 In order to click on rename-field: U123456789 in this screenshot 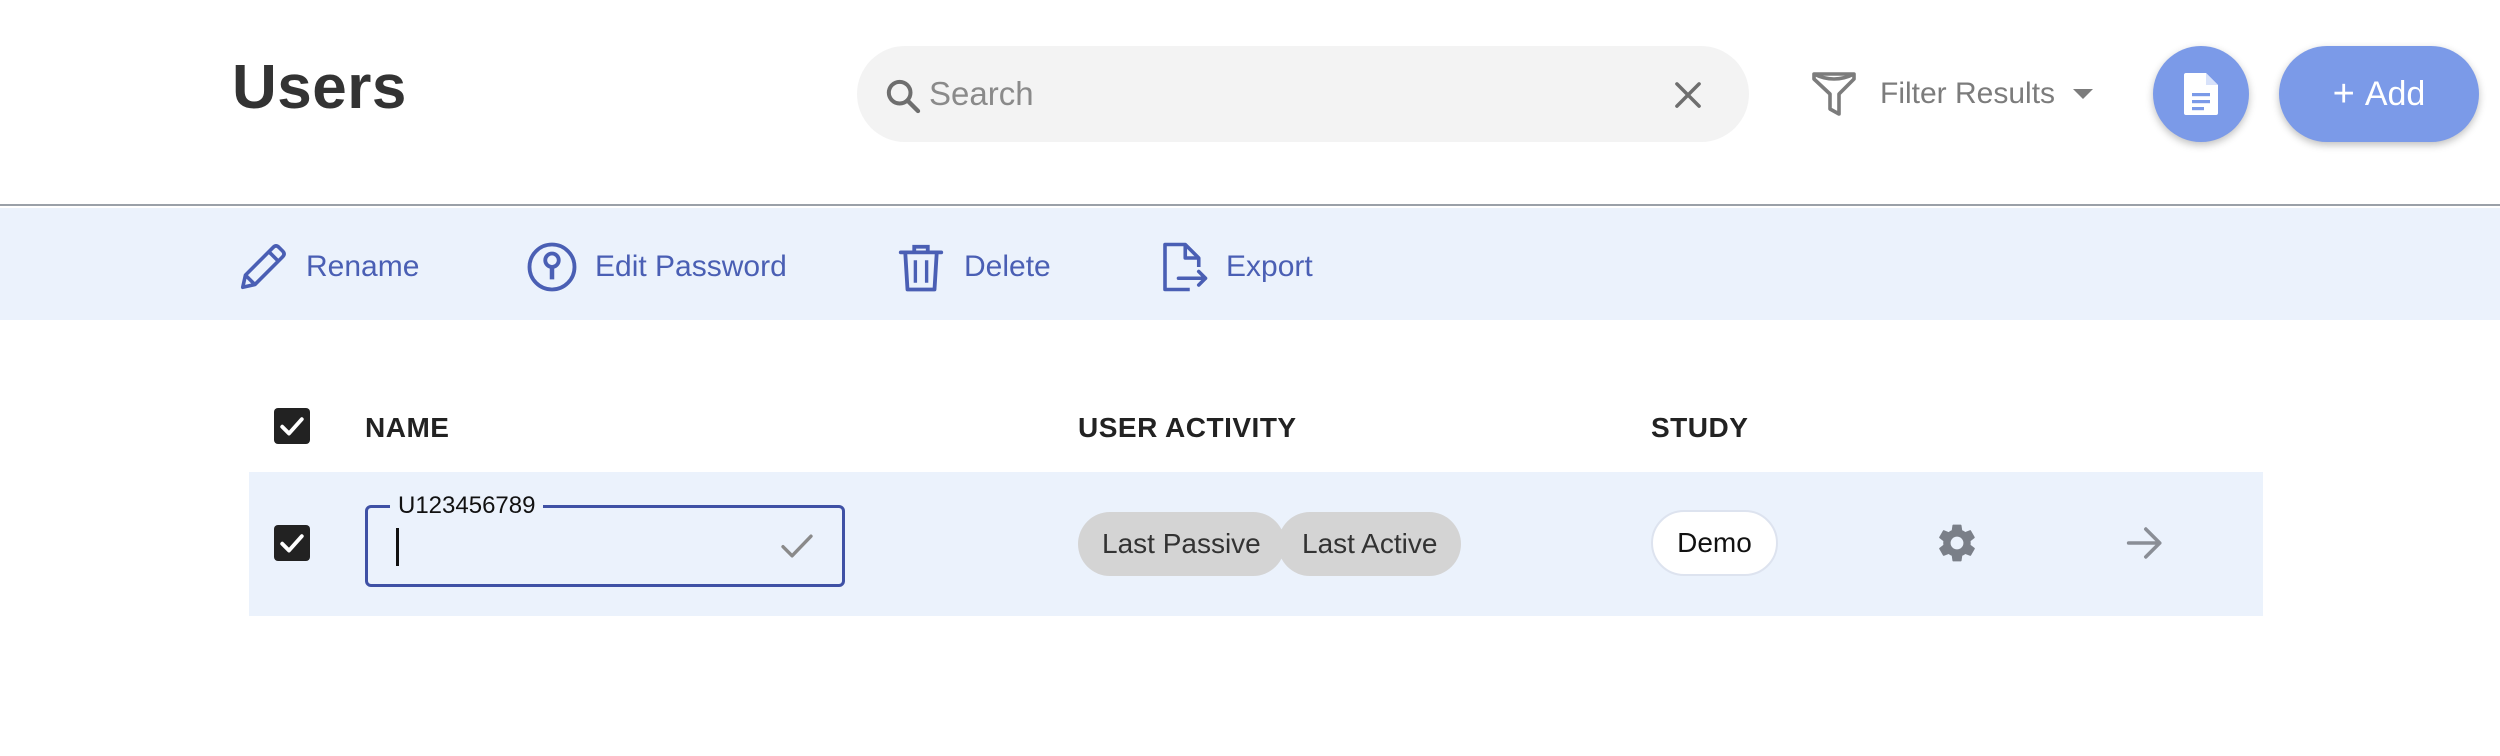, I will do `click(605, 539)`.